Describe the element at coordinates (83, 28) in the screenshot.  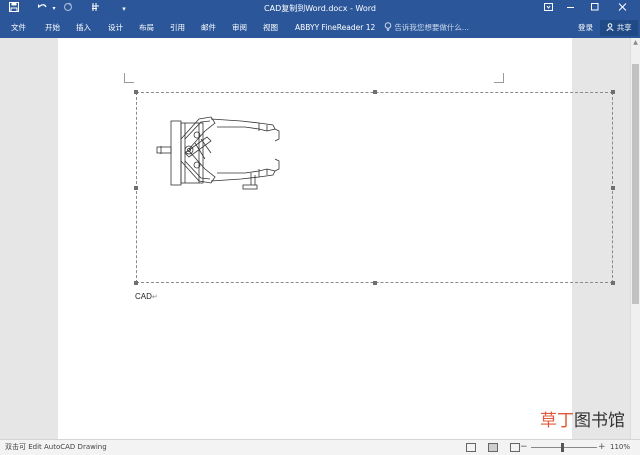
I see `tab-insert: 插入` at that location.